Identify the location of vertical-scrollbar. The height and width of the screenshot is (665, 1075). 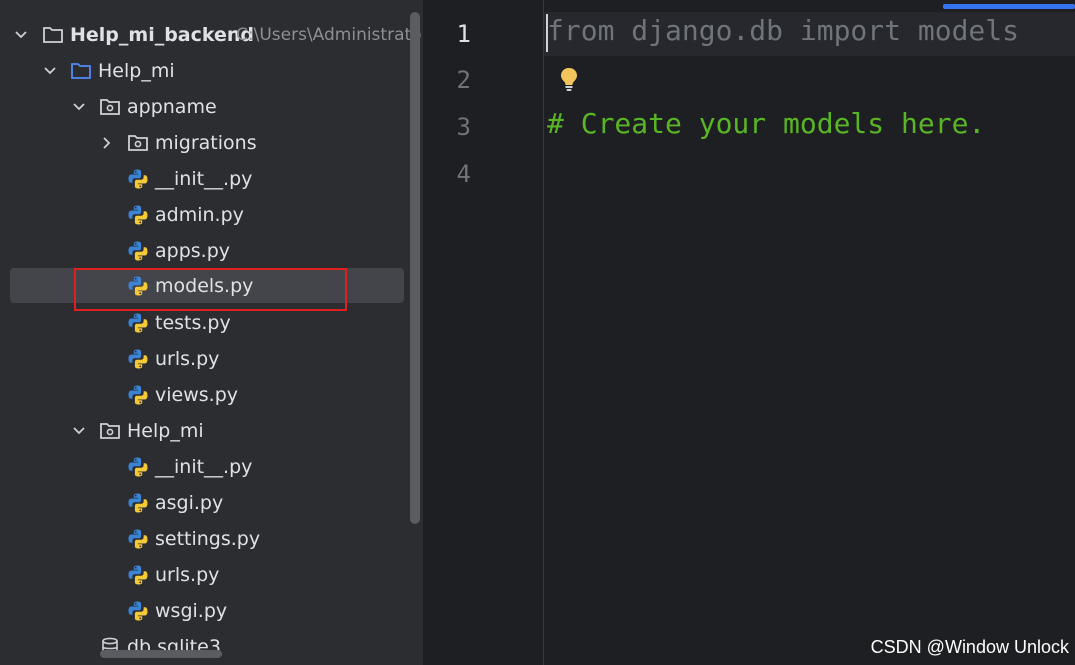
(415, 268).